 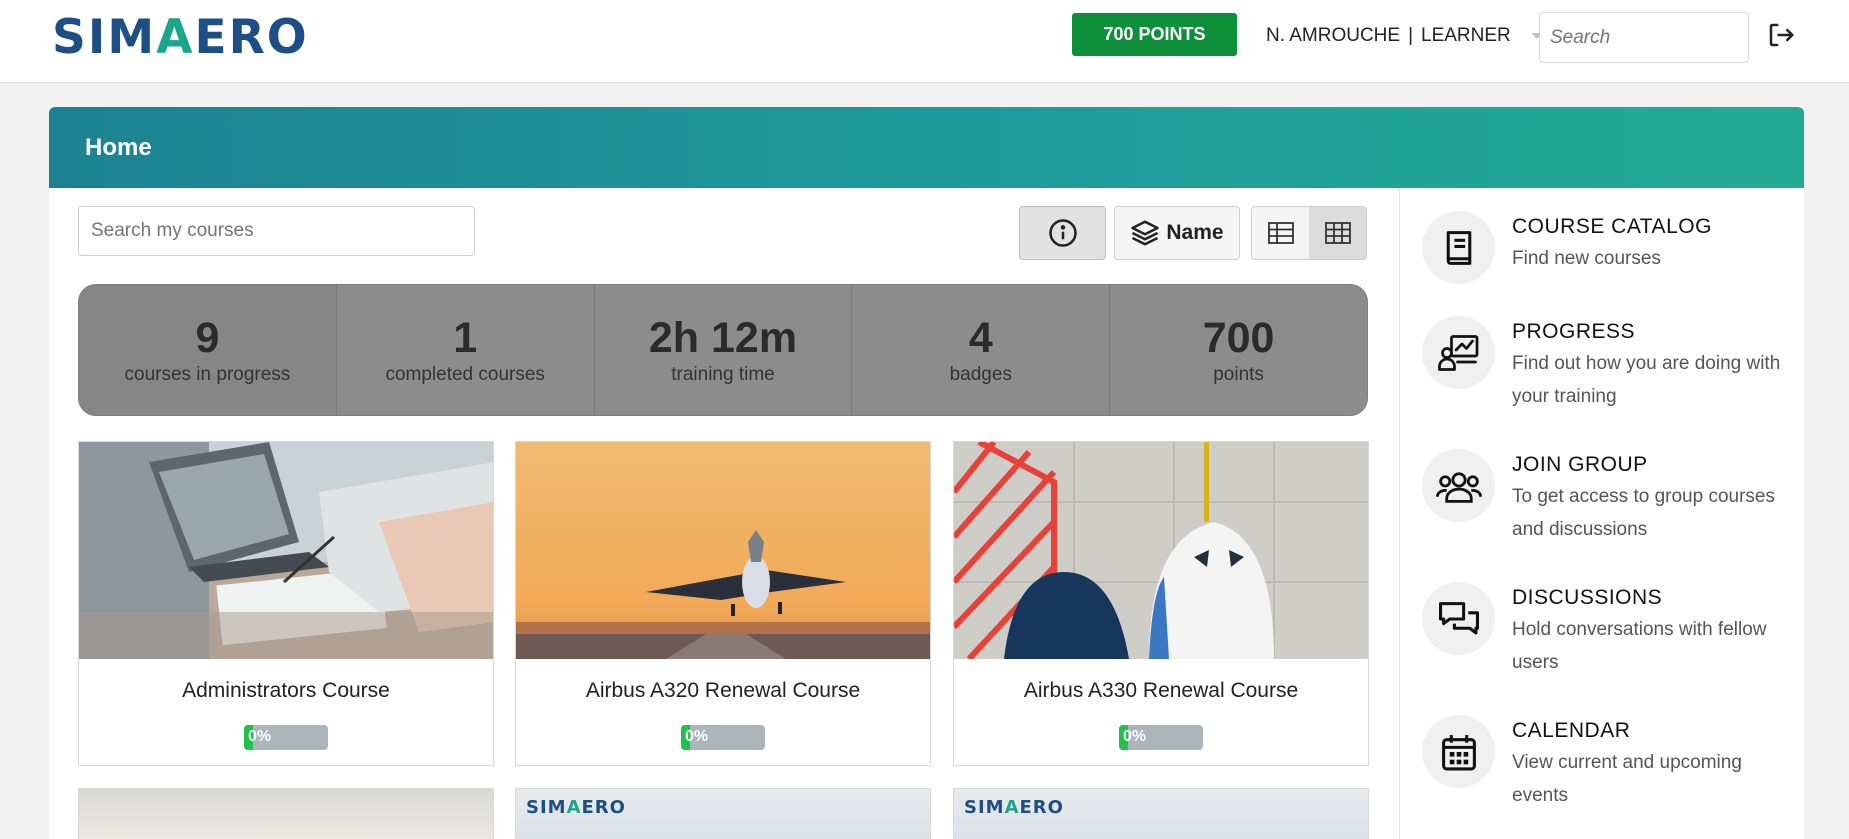 What do you see at coordinates (1647, 465) in the screenshot?
I see `sidebar-item-title: JOIN GROUP` at bounding box center [1647, 465].